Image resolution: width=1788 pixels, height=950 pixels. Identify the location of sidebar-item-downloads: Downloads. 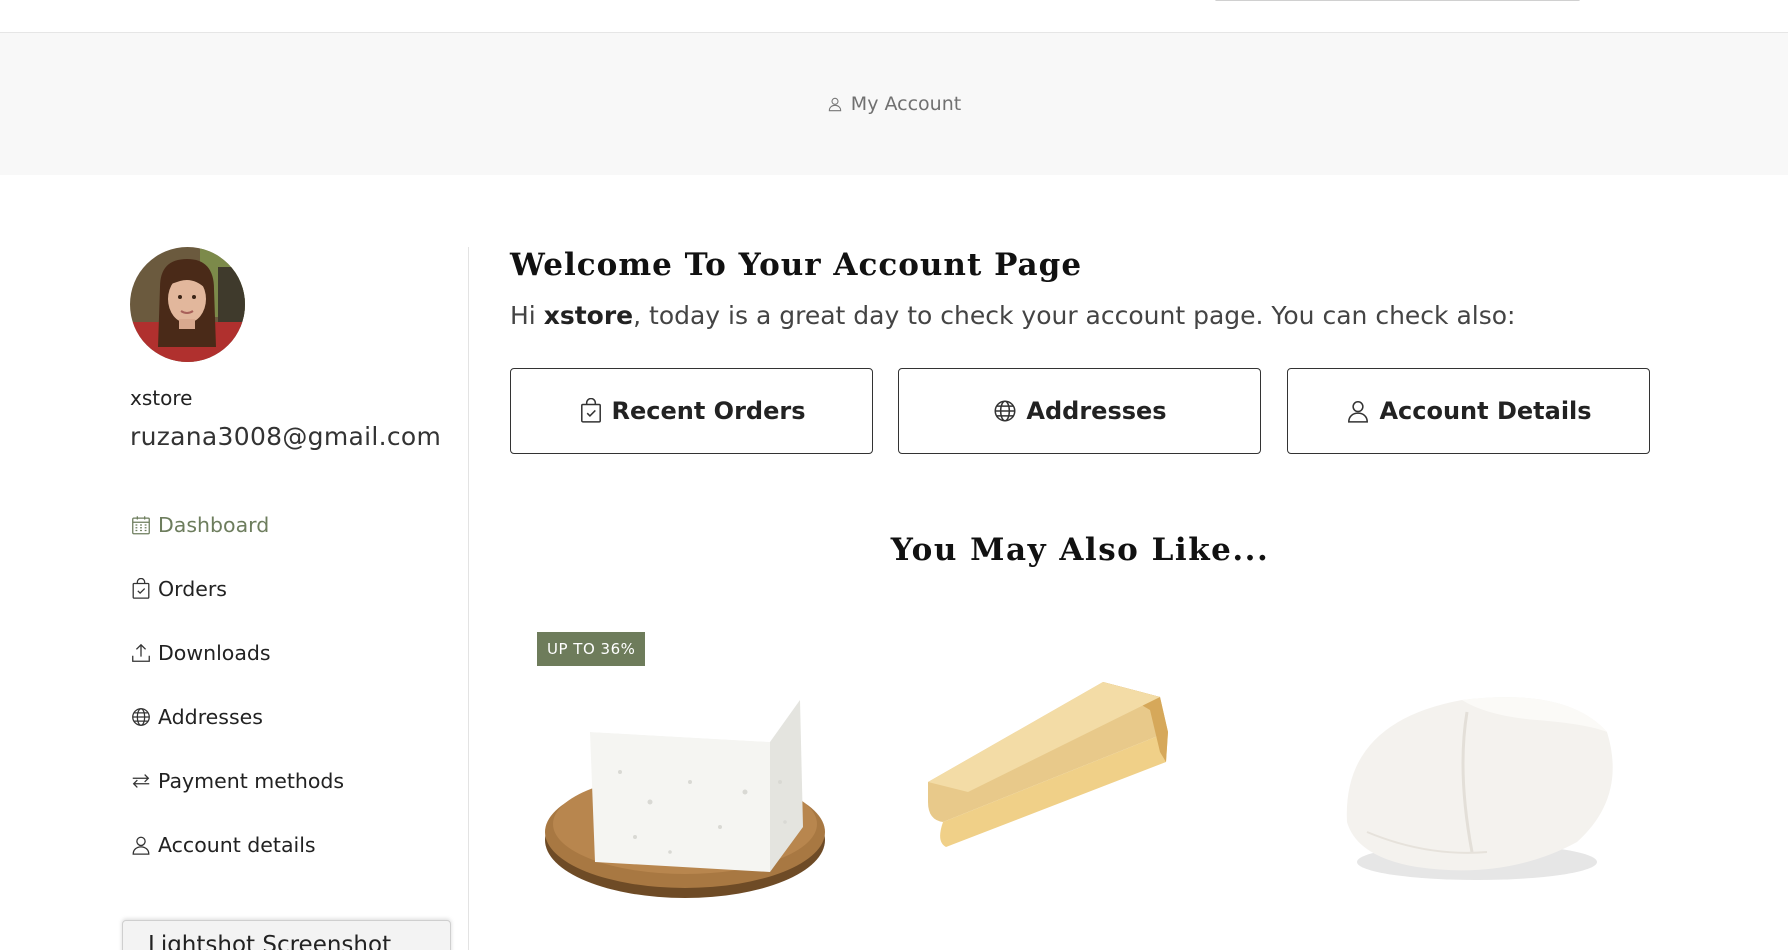
(200, 653).